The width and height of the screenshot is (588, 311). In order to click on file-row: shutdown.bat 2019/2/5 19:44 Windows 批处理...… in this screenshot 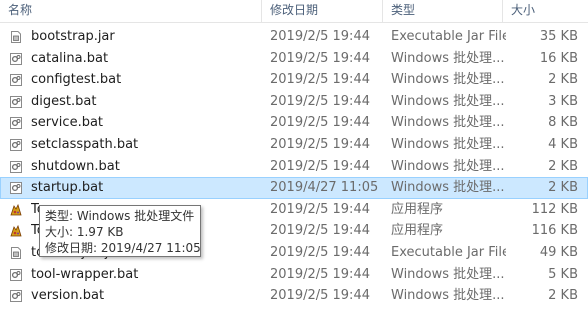, I will do `click(294, 167)`.